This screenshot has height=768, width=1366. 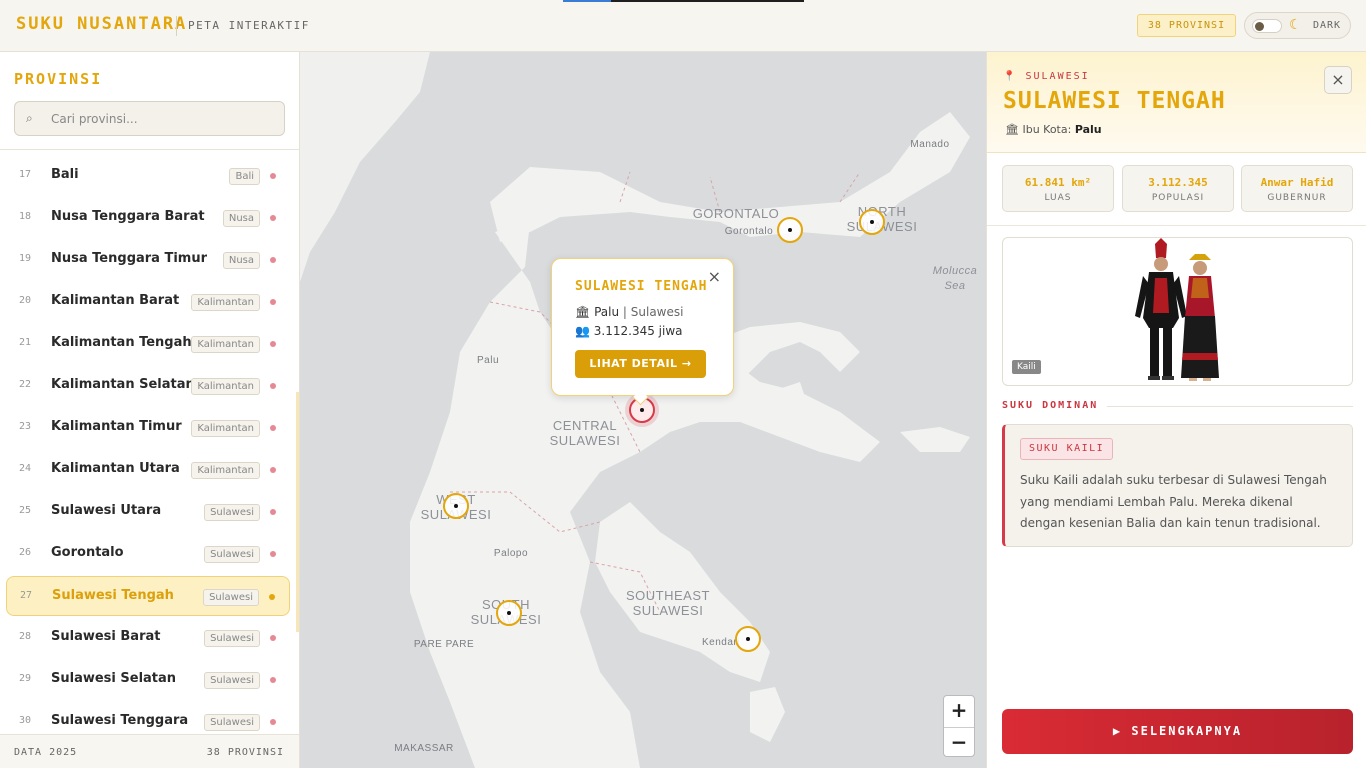 What do you see at coordinates (148, 554) in the screenshot?
I see `list-item: 26 Gorontalo Sulawesi` at bounding box center [148, 554].